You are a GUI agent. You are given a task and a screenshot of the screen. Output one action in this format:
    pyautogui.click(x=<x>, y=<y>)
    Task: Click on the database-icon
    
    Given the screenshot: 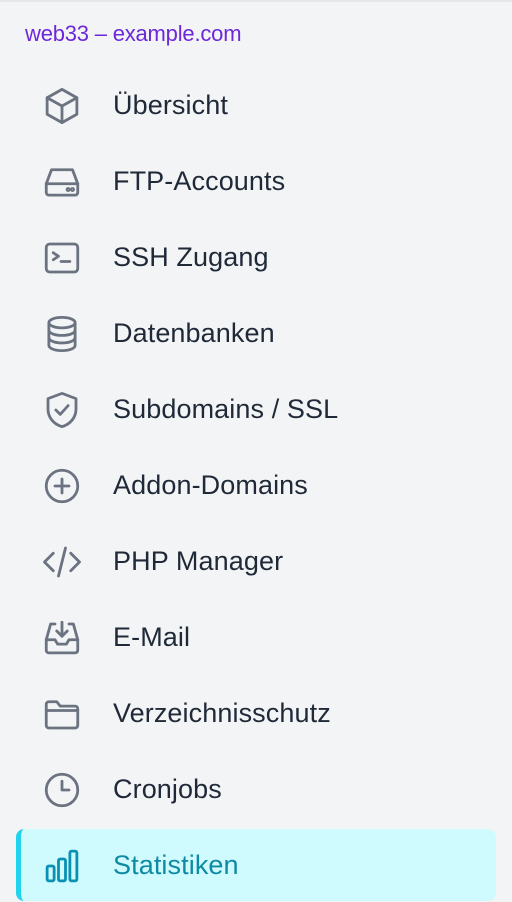 What is the action you would take?
    pyautogui.click(x=62, y=334)
    